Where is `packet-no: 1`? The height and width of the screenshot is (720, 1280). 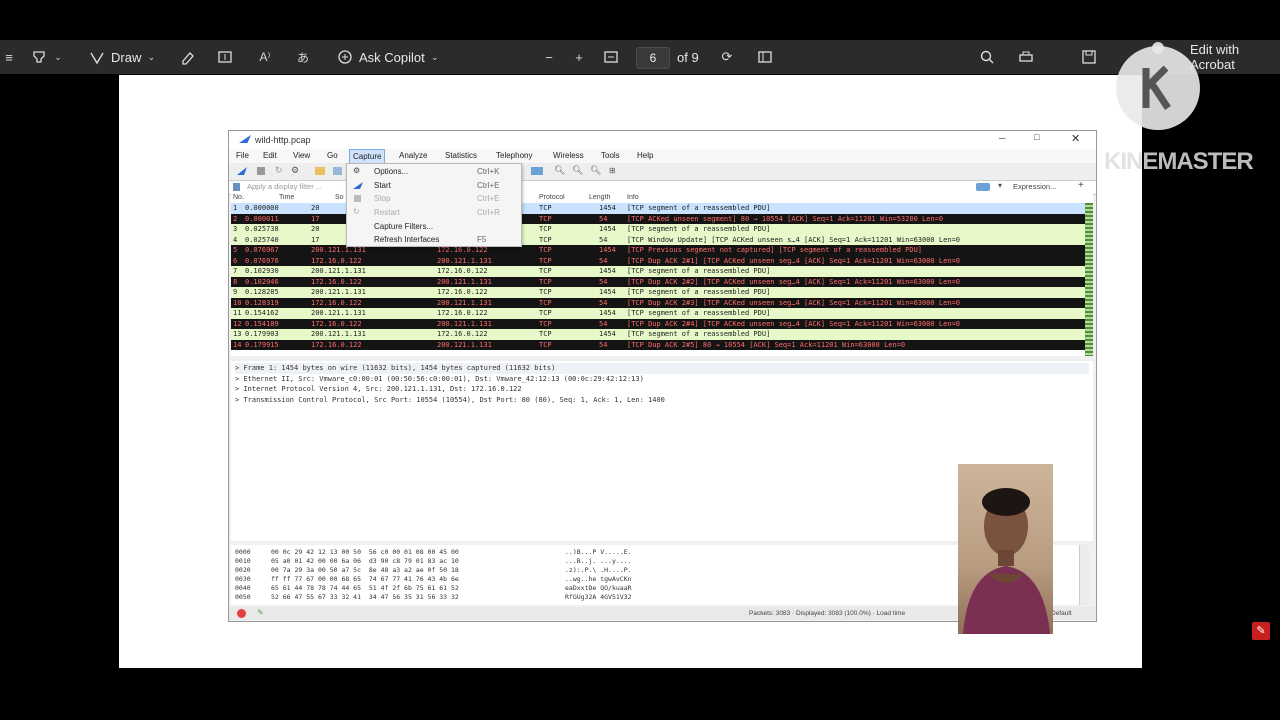
packet-no: 1 is located at coordinates (235, 208).